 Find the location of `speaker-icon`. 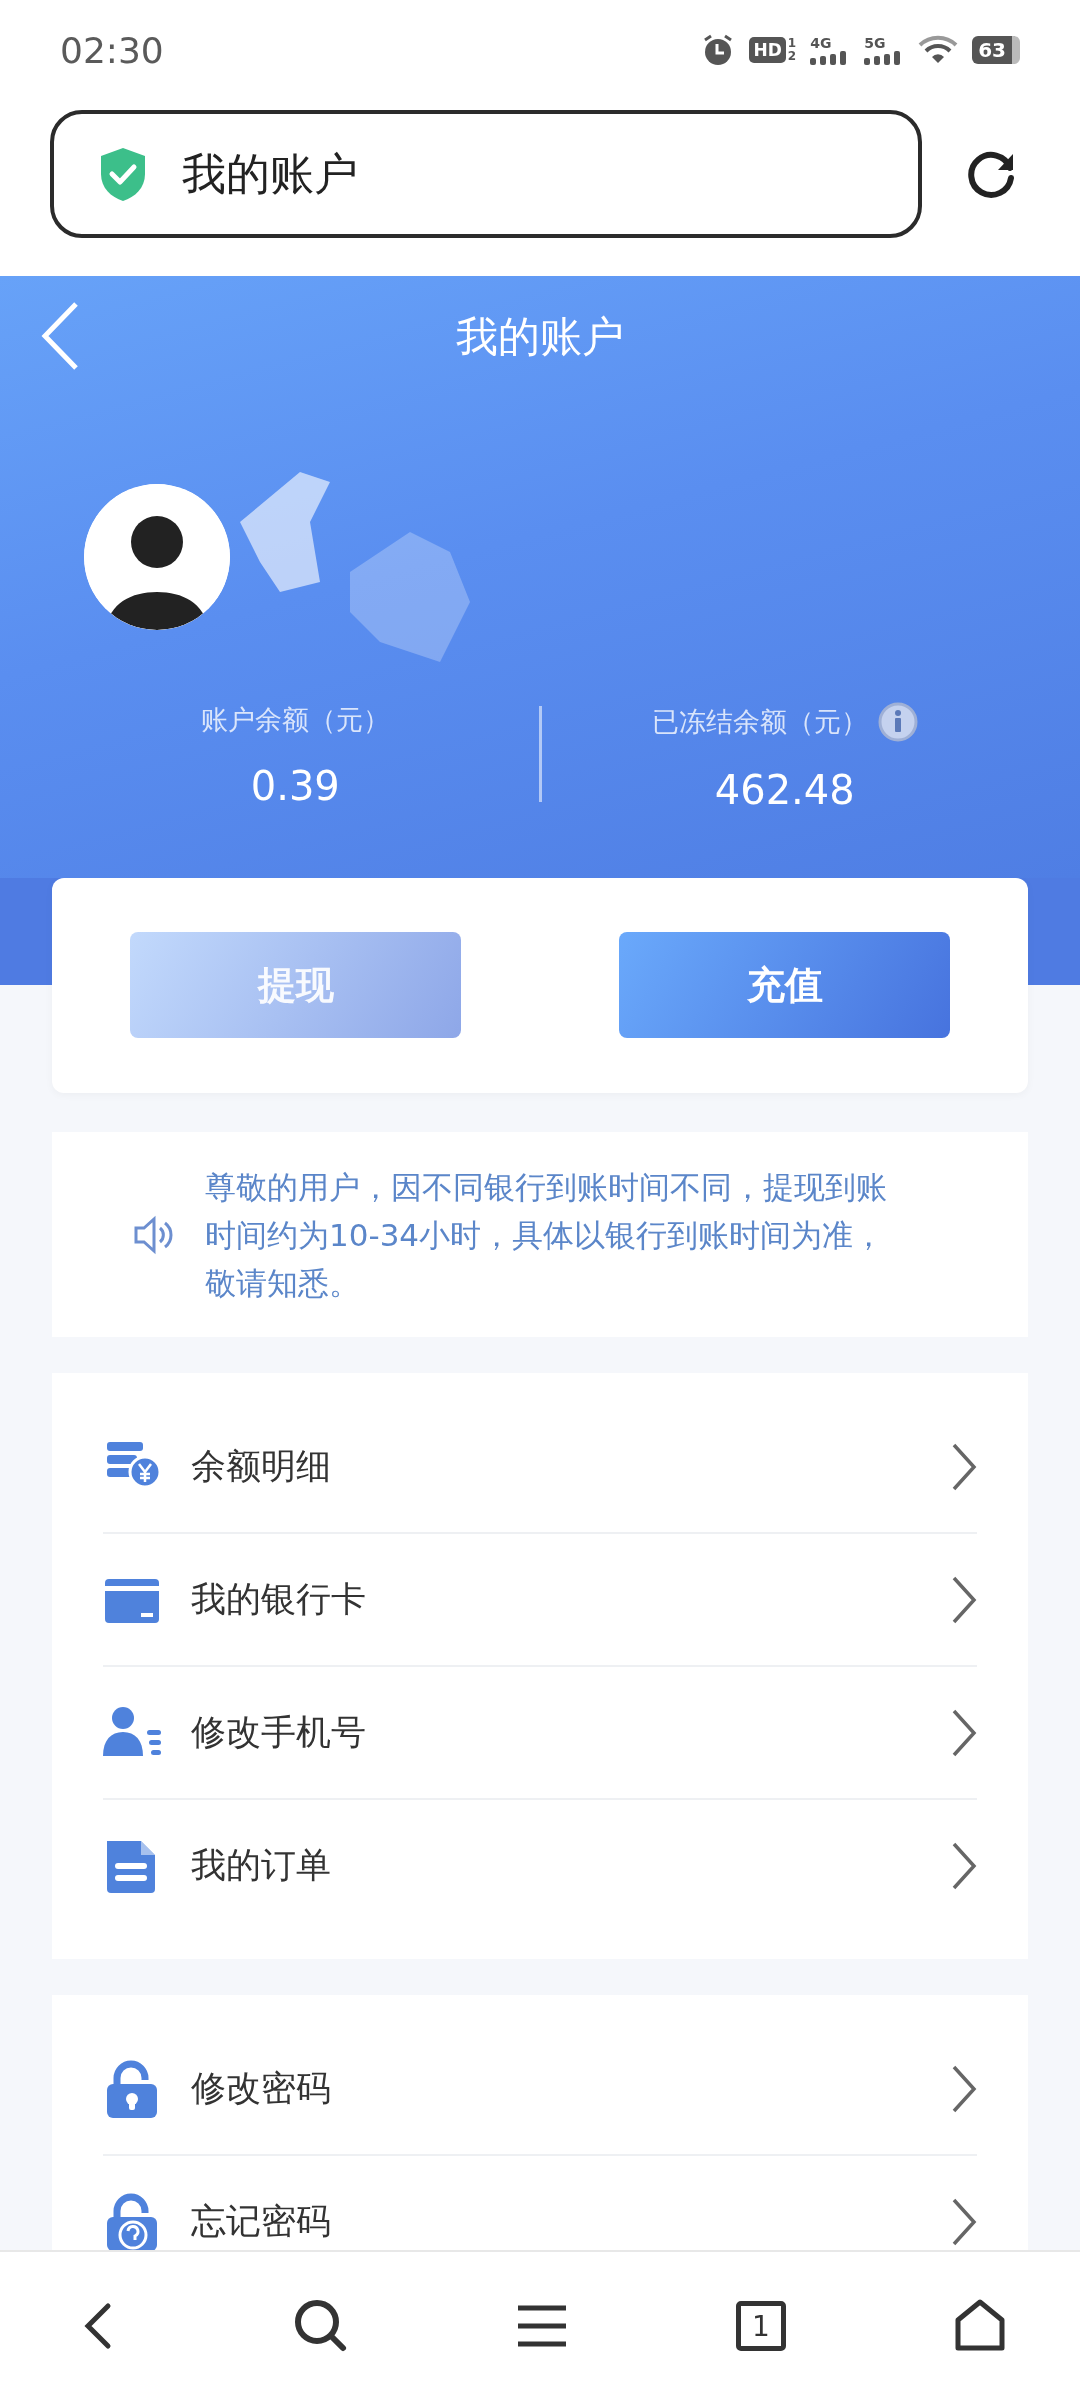

speaker-icon is located at coordinates (154, 1234).